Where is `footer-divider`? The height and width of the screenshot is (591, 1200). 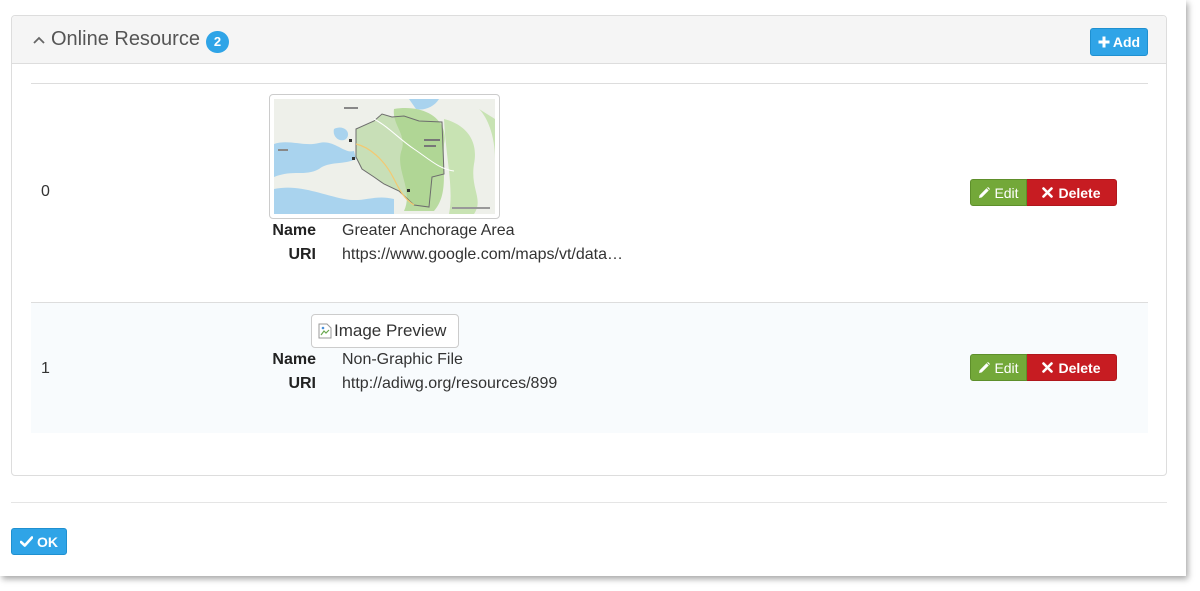
footer-divider is located at coordinates (589, 502).